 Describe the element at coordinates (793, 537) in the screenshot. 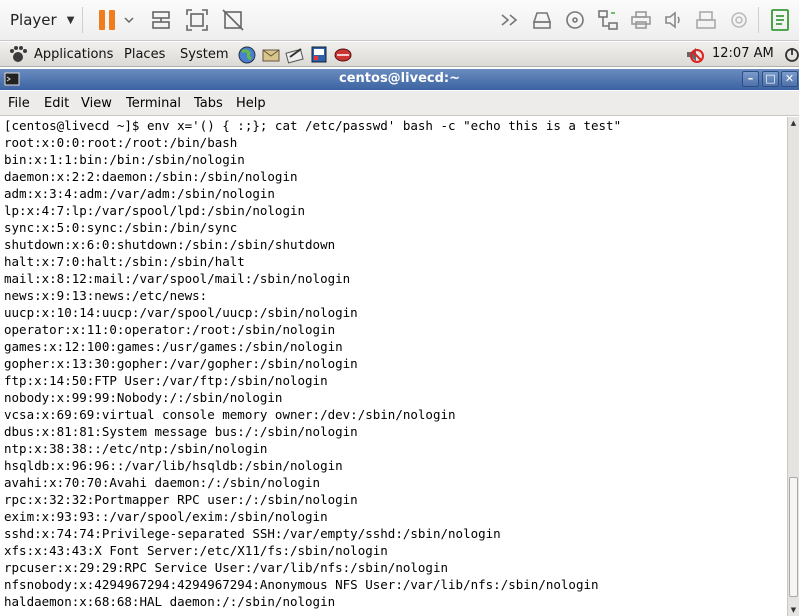

I see `scrollbar-thumb` at that location.